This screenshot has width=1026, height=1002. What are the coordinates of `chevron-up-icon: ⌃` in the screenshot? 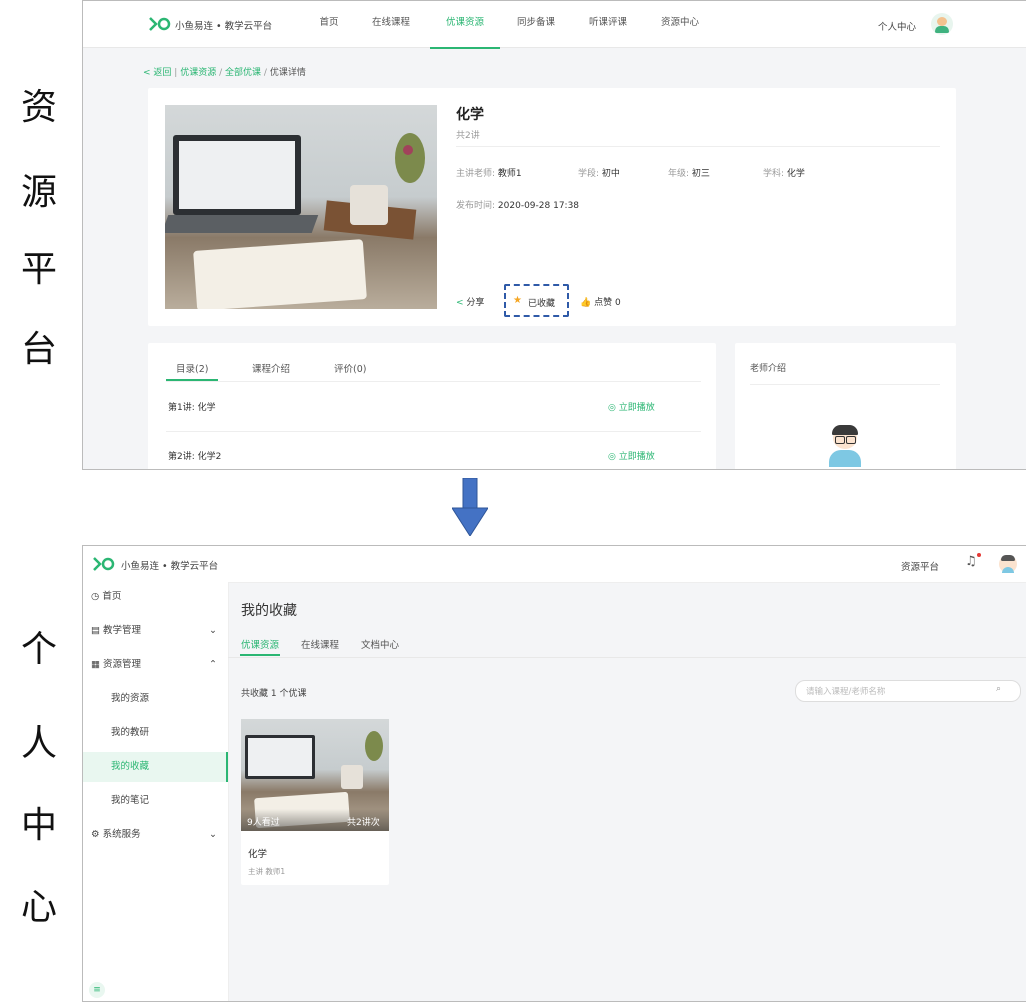 It's located at (213, 664).